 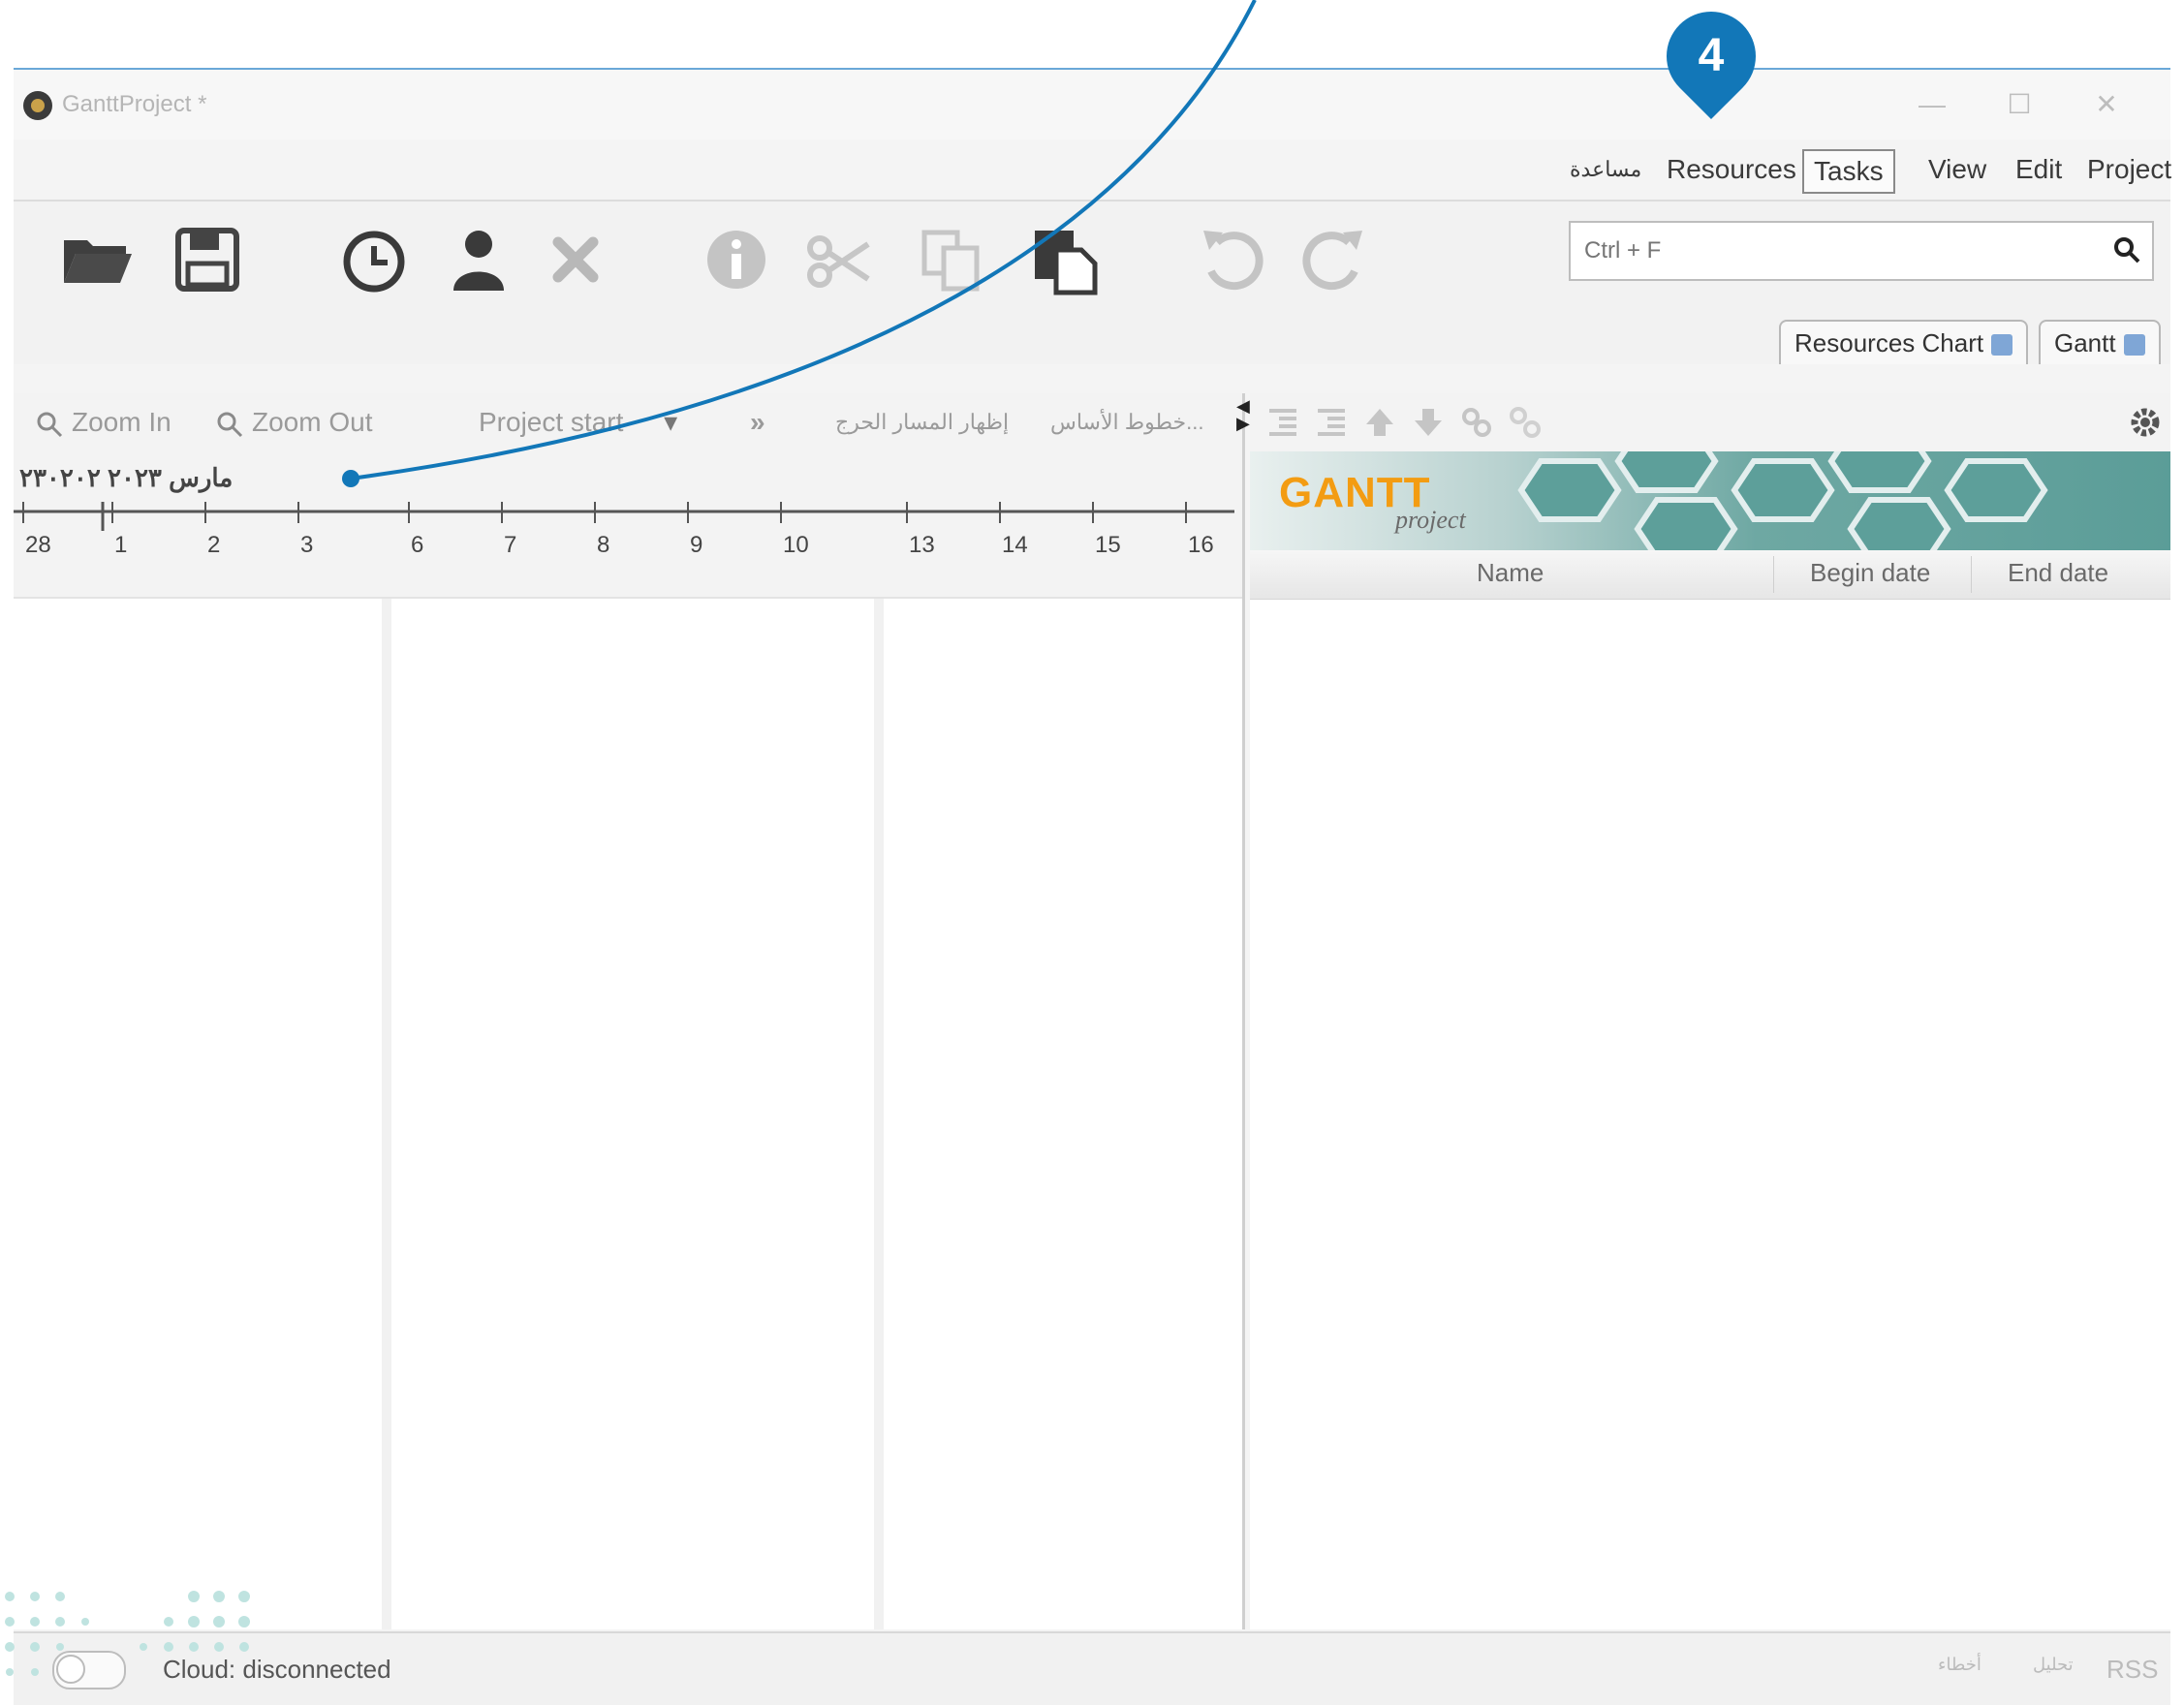 I want to click on chevron-down-icon: ▾, so click(x=671, y=422).